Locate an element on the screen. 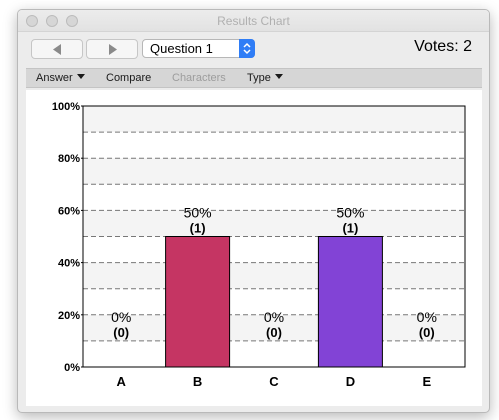 The image size is (499, 420). compare-button: Compare is located at coordinates (128, 78).